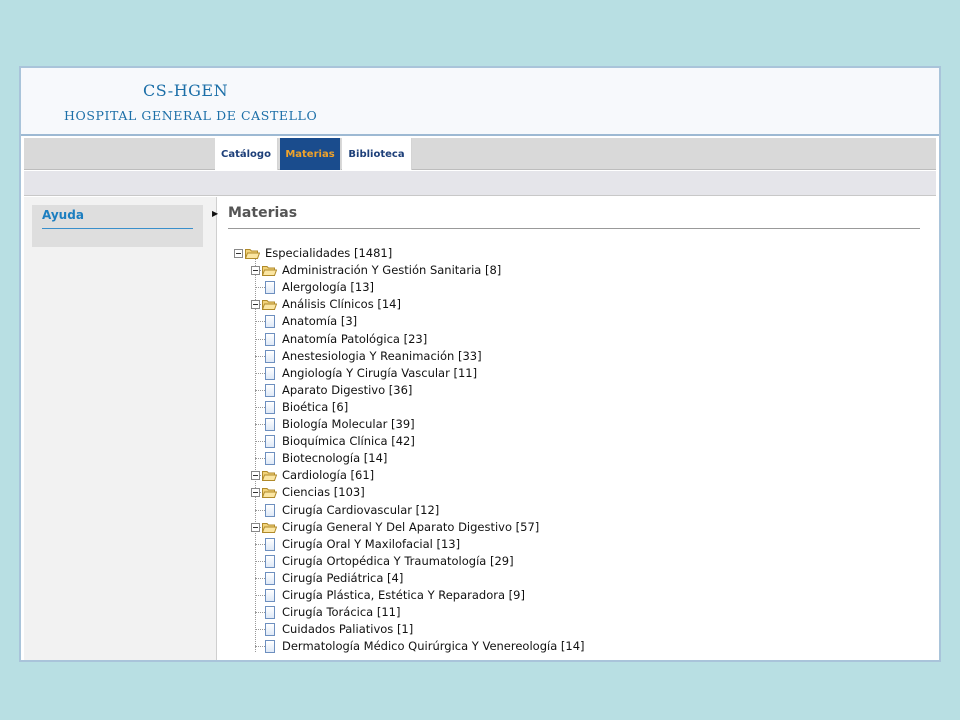  I want to click on tab-biblioteca: Biblioteca, so click(377, 154).